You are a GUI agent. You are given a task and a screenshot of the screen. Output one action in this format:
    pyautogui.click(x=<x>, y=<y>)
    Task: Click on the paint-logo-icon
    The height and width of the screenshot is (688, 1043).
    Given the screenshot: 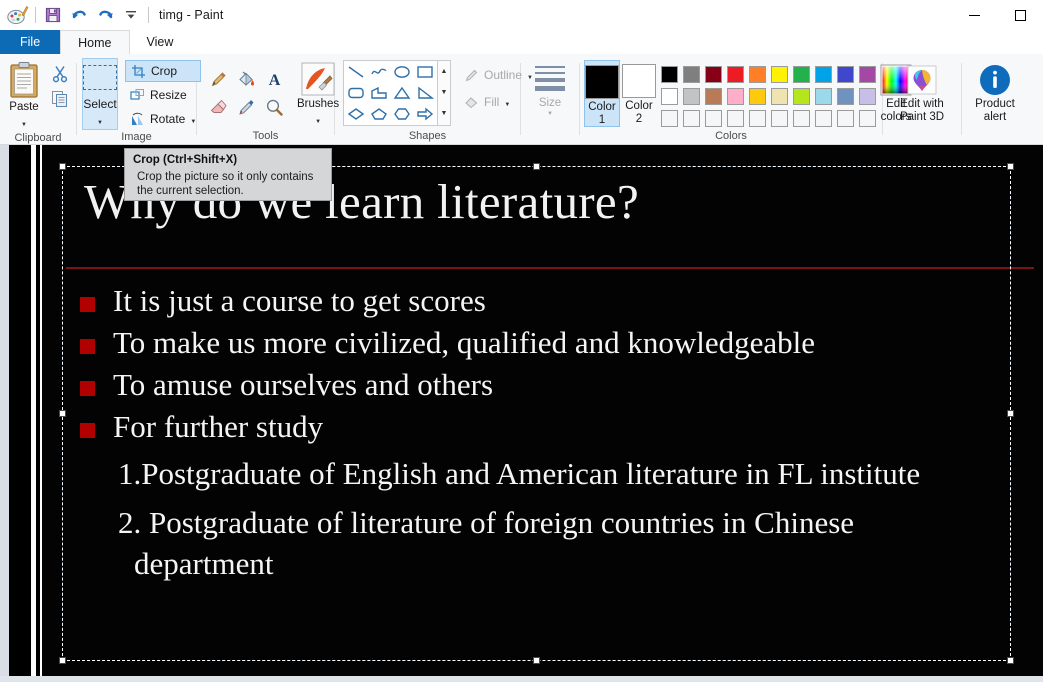 What is the action you would take?
    pyautogui.click(x=18, y=15)
    